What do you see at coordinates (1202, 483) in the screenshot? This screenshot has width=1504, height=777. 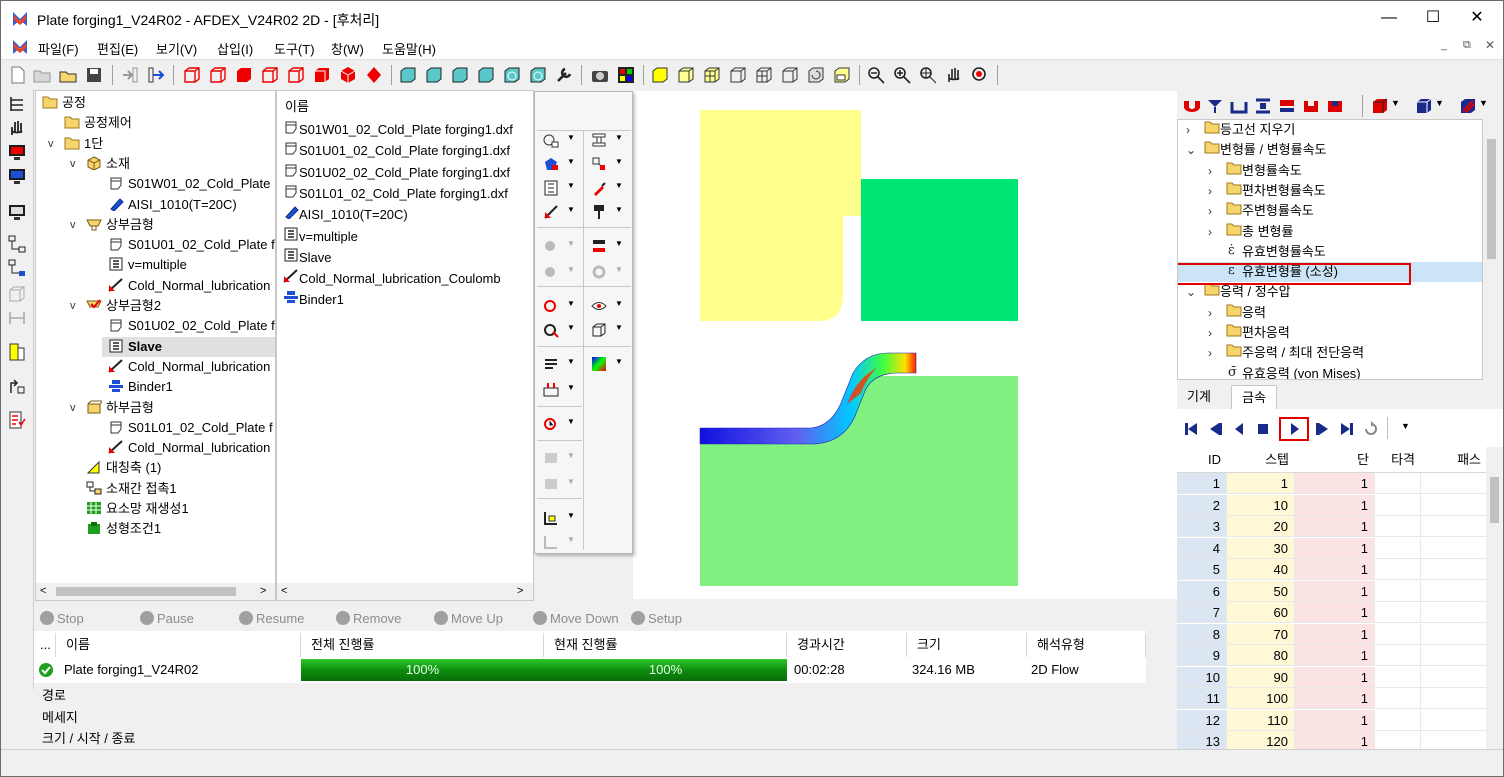 I see `step-id-cell: 1` at bounding box center [1202, 483].